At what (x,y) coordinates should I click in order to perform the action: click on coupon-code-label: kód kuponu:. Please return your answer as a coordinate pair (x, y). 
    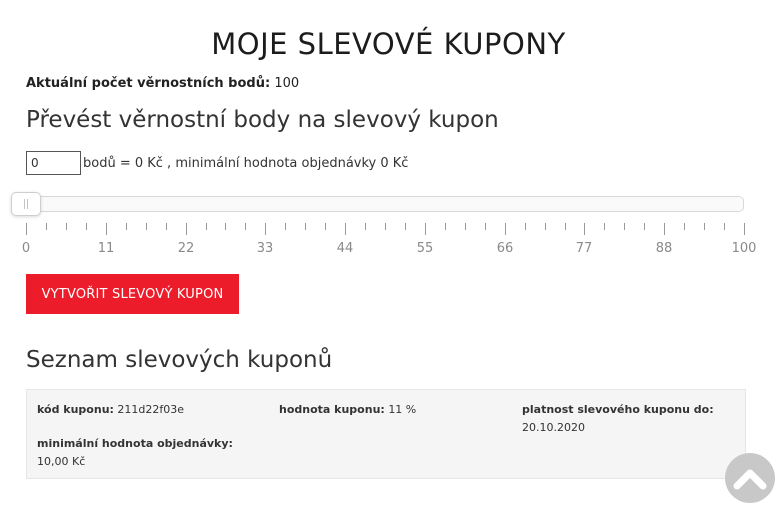
    Looking at the image, I should click on (75, 409).